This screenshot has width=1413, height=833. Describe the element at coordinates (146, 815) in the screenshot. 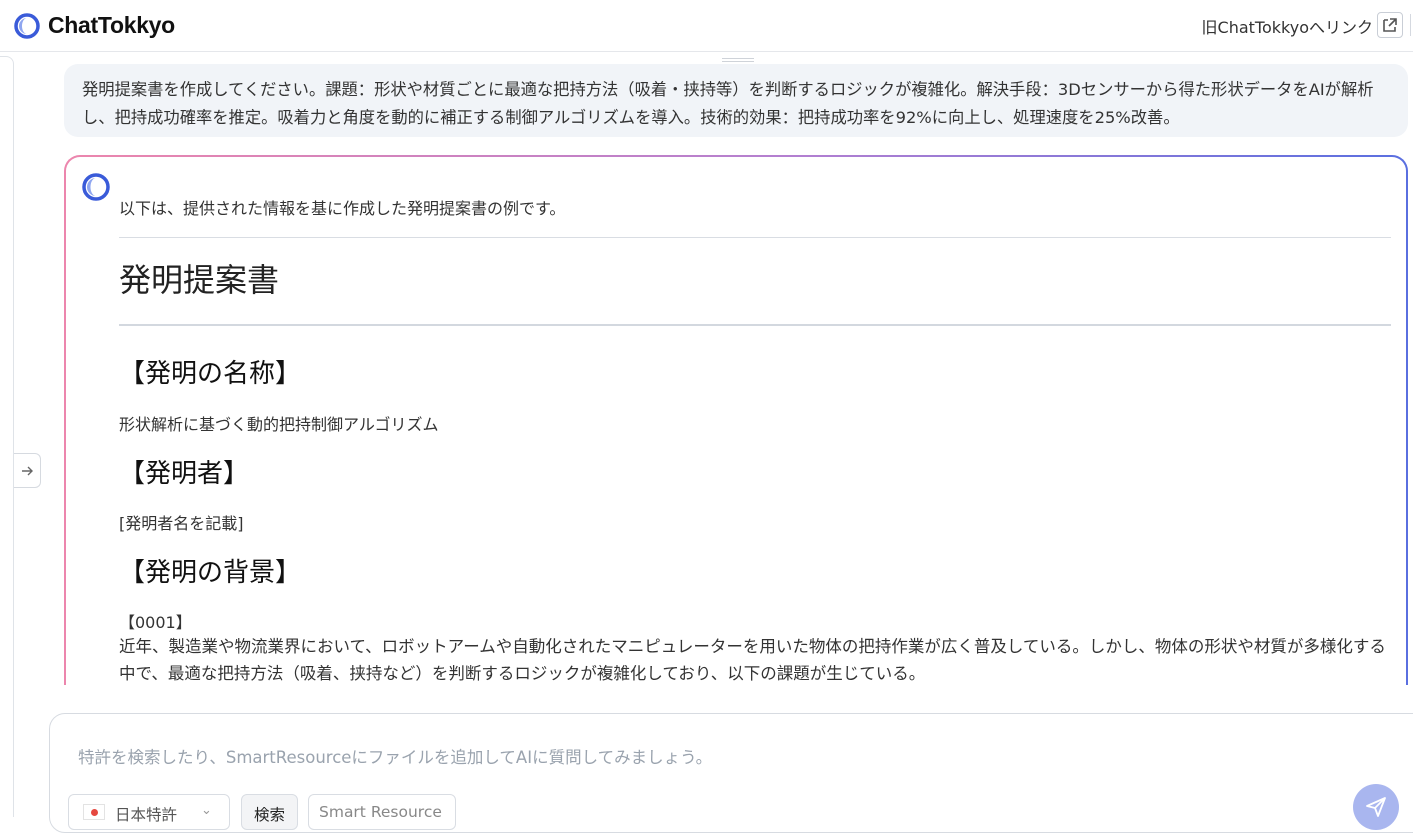

I see `patent-source-label: 日本特許` at that location.